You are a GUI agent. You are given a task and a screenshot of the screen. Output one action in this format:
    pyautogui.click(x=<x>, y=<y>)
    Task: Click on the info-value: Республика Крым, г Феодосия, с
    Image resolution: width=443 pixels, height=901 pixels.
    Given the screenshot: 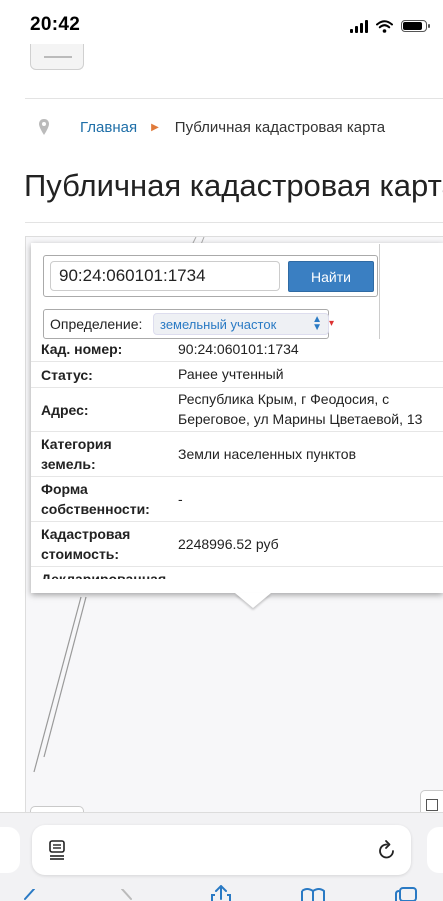 What is the action you would take?
    pyautogui.click(x=284, y=399)
    